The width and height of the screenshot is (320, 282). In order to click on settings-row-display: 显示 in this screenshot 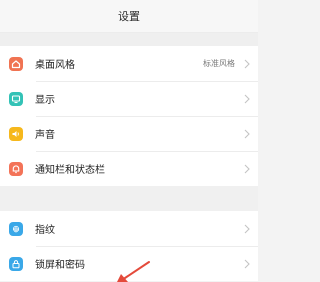, I will do `click(129, 98)`.